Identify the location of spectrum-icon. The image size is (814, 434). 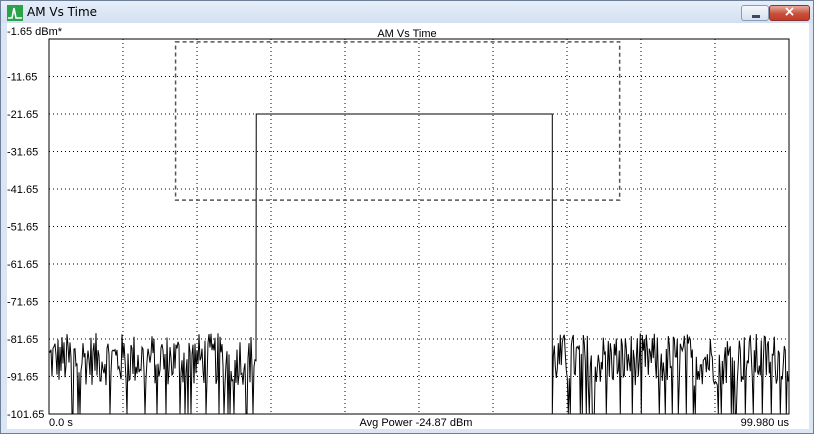
(15, 13).